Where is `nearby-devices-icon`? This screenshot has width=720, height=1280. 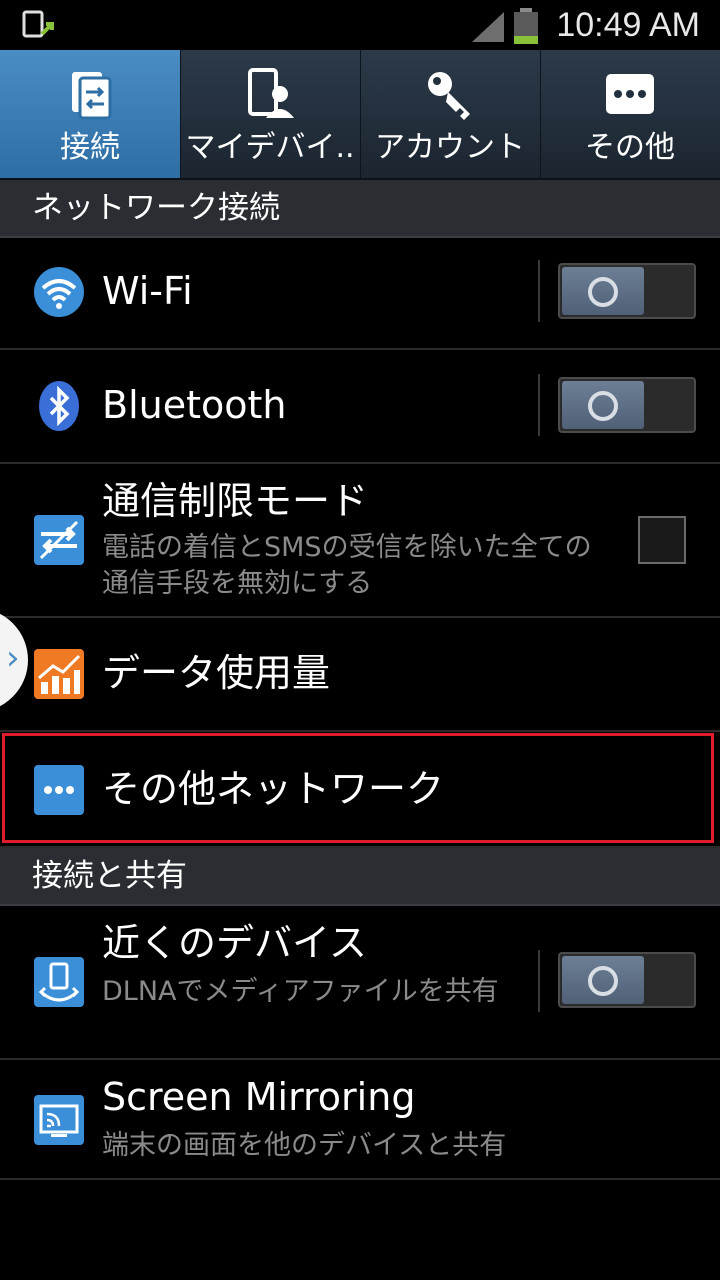 nearby-devices-icon is located at coordinates (59, 982).